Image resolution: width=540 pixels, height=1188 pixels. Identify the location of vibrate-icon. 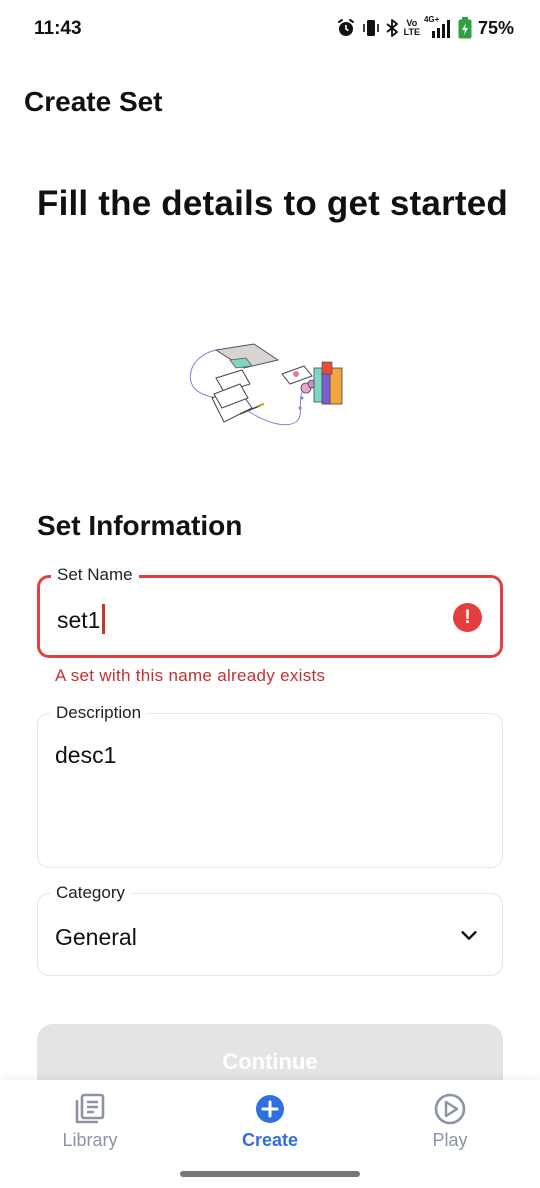
(371, 28).